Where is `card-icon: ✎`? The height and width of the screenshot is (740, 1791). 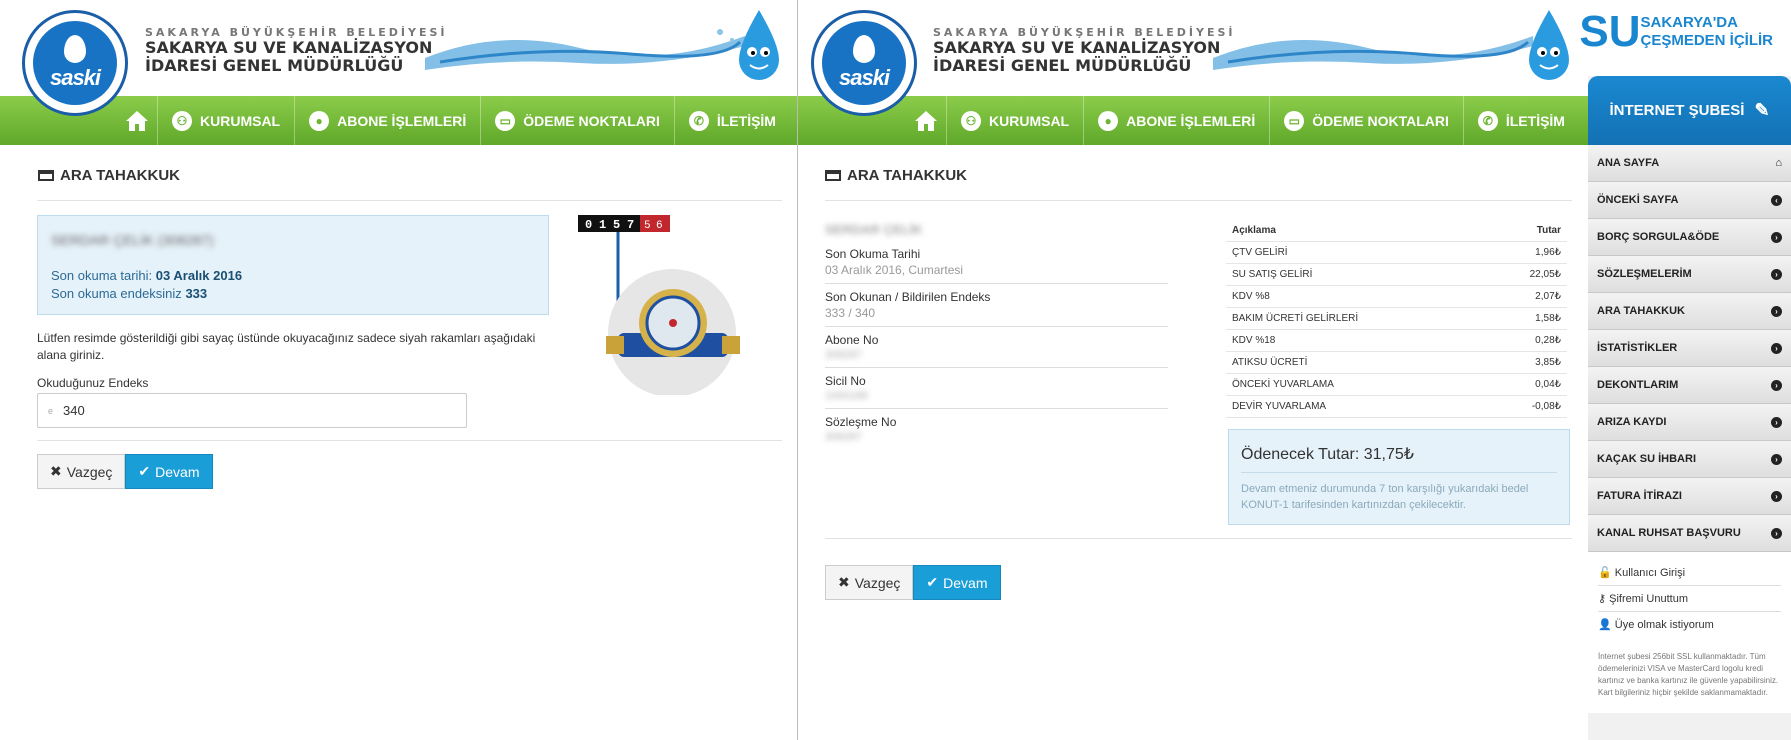
card-icon: ✎ is located at coordinates (1762, 110).